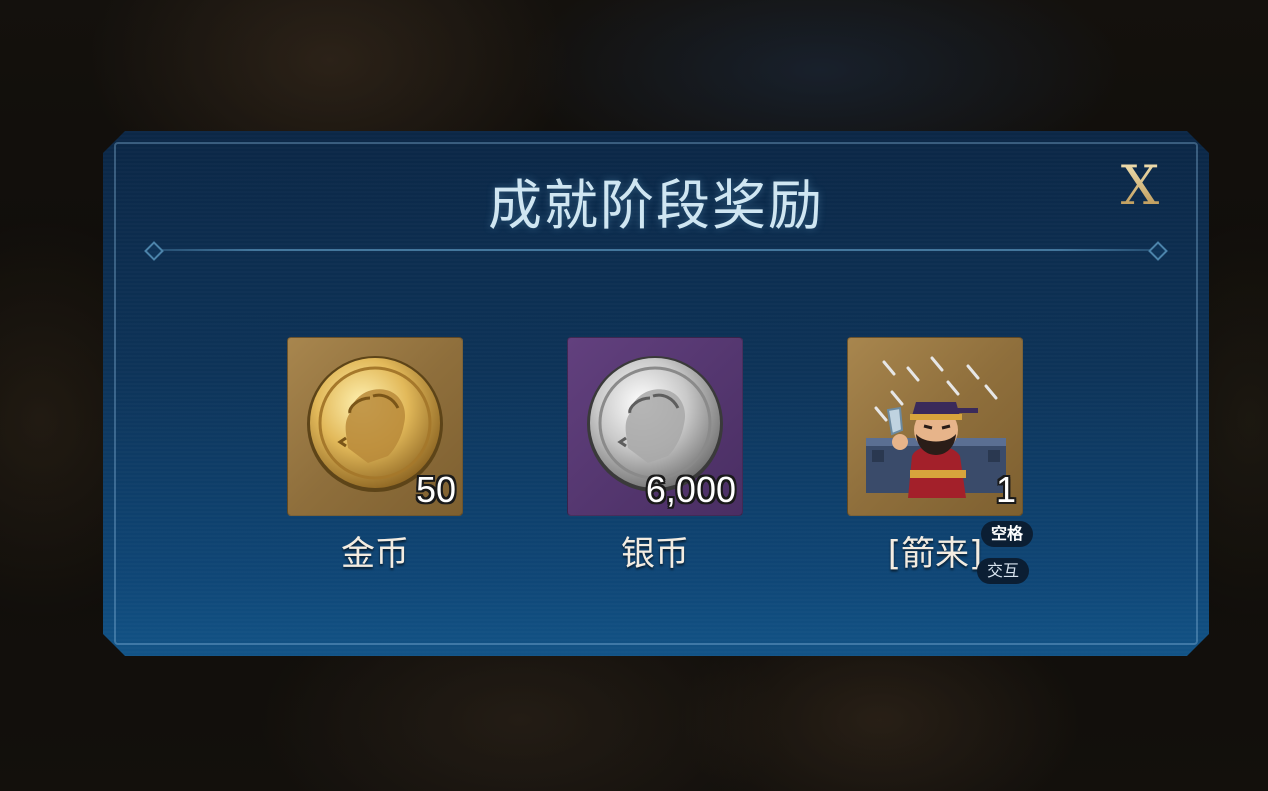 The image size is (1268, 791). I want to click on space-key-hint: 空格, so click(1007, 534).